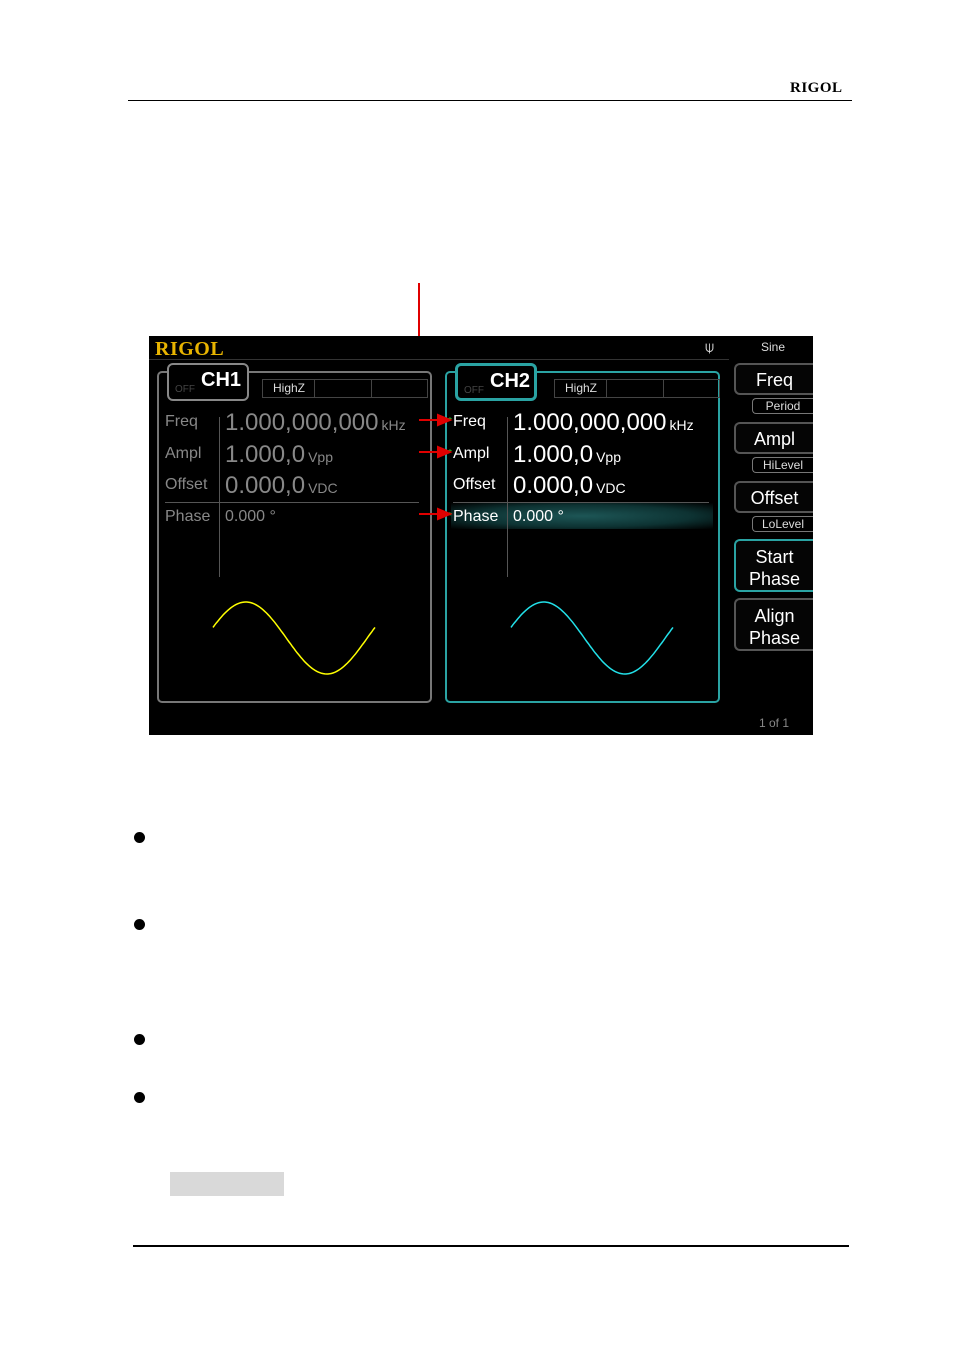  I want to click on arrow-freq-head, so click(445, 420).